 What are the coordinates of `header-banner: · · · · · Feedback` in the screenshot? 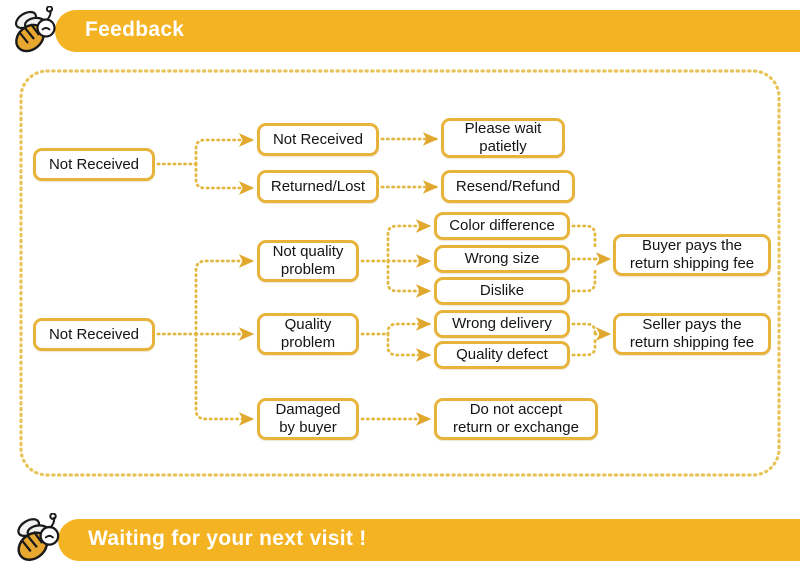 It's located at (400, 31).